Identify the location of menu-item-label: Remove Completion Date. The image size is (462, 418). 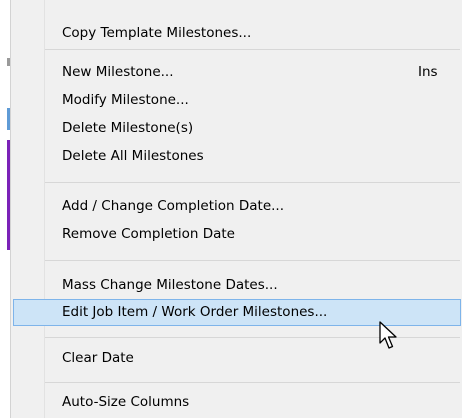
(148, 234).